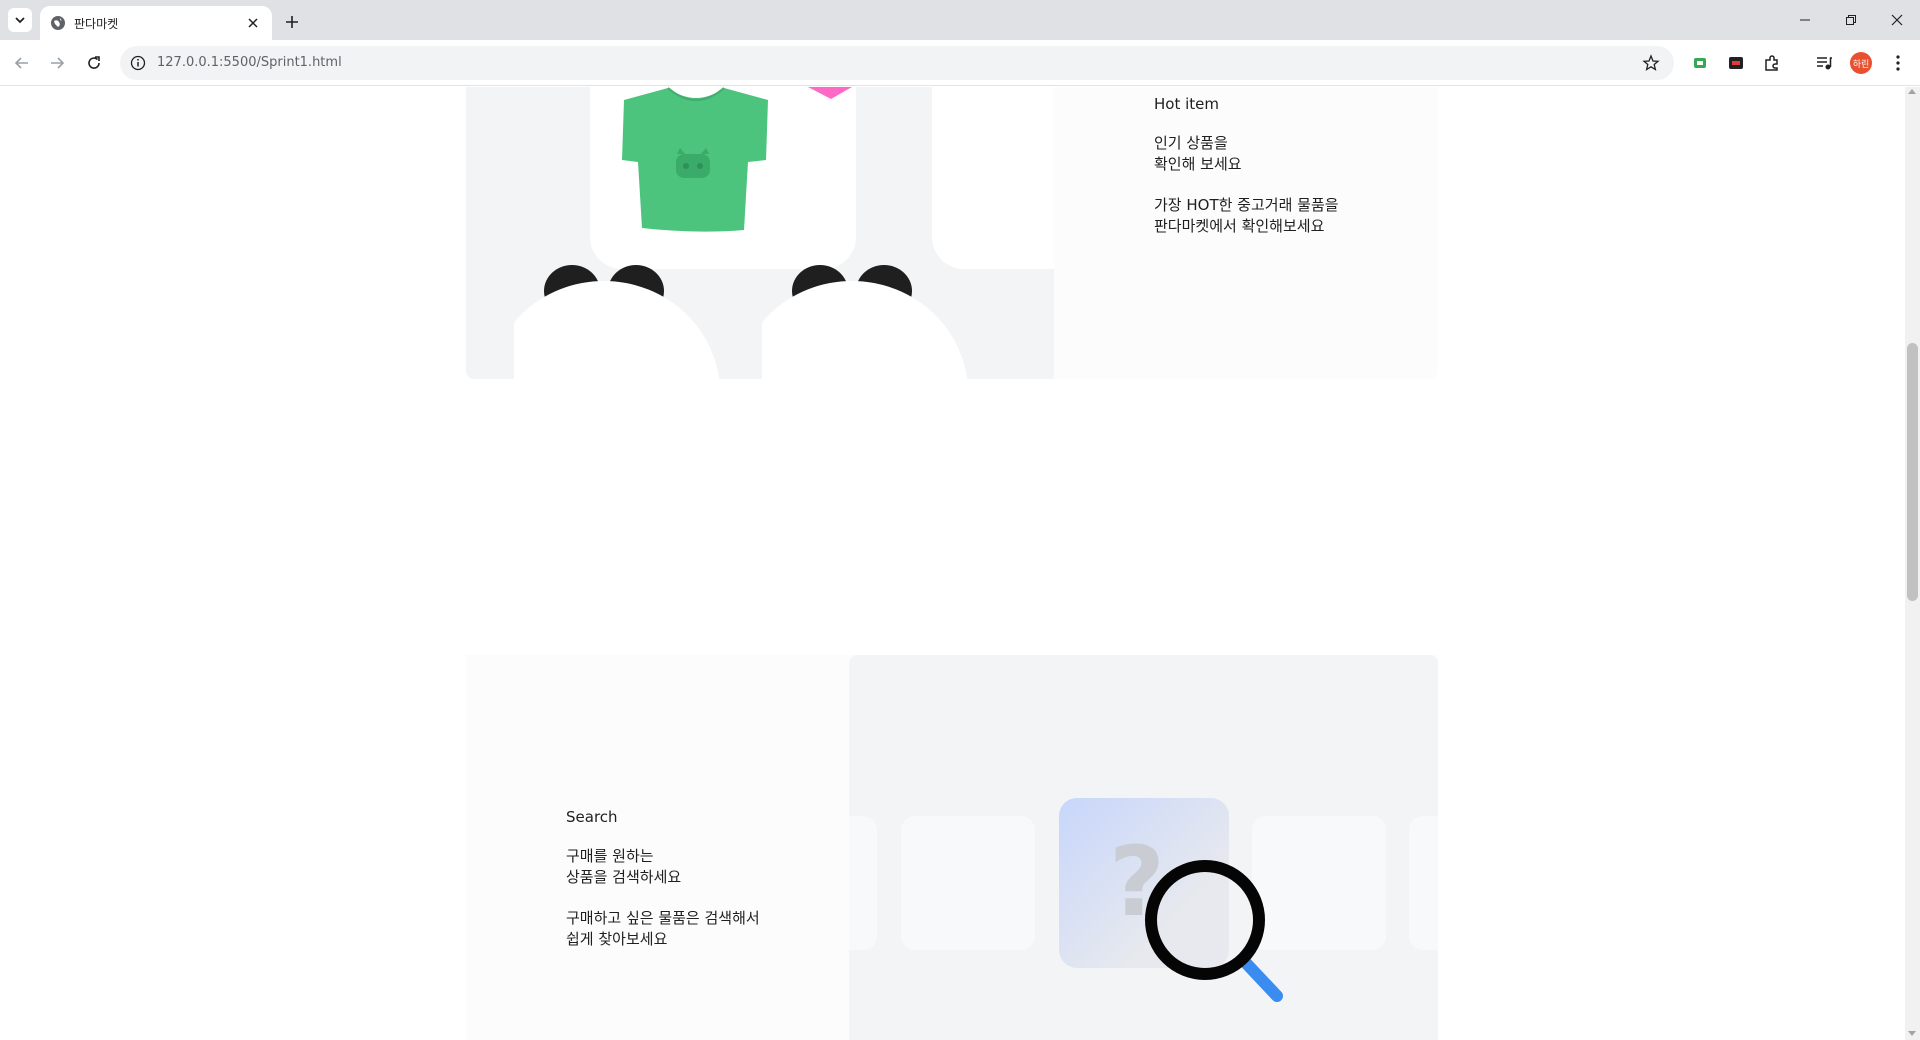 Image resolution: width=1920 pixels, height=1040 pixels. Describe the element at coordinates (1824, 63) in the screenshot. I see `media-controls-icon` at that location.